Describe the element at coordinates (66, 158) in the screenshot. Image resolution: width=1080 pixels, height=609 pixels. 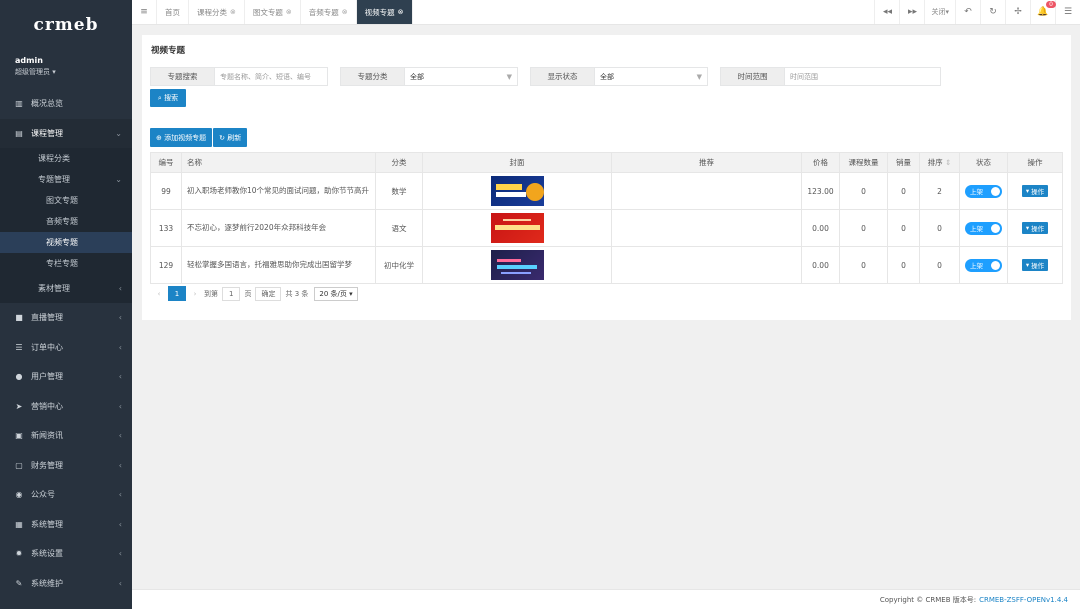
I see `sidebar-item-course-category: 课程分类` at that location.